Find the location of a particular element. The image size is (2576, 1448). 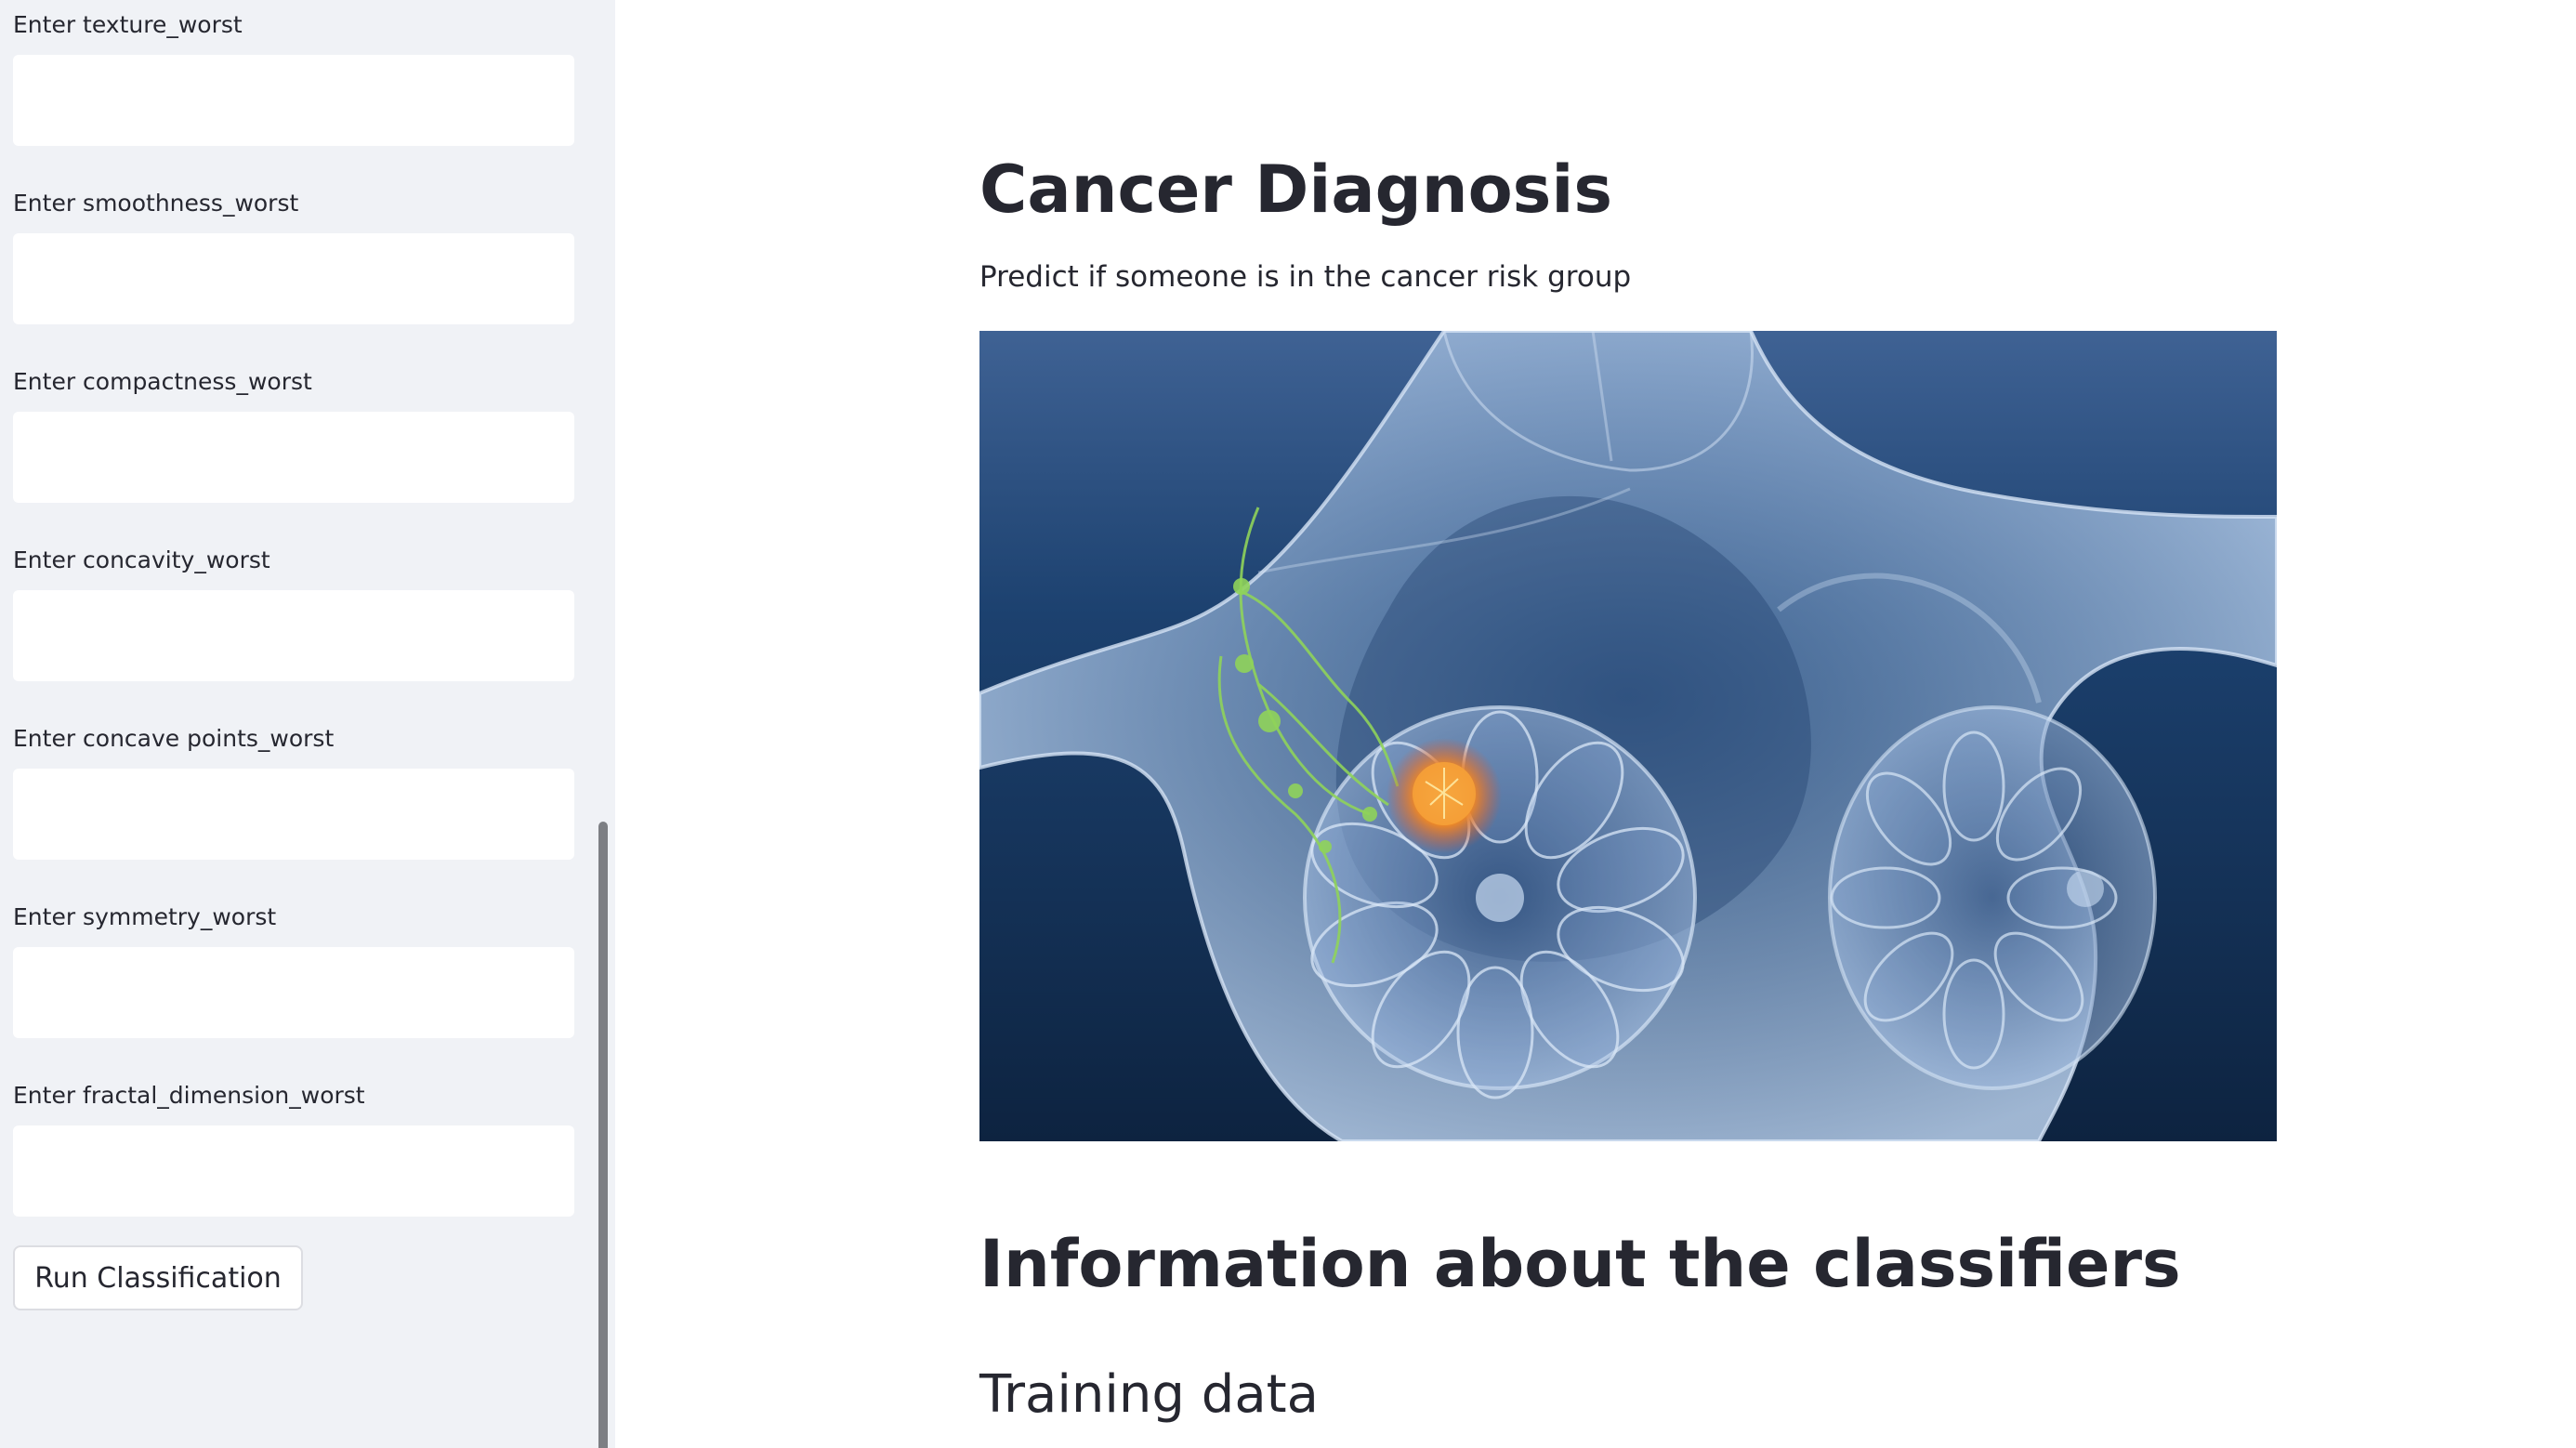

field-label: Enter symmetry_worst is located at coordinates (145, 916).